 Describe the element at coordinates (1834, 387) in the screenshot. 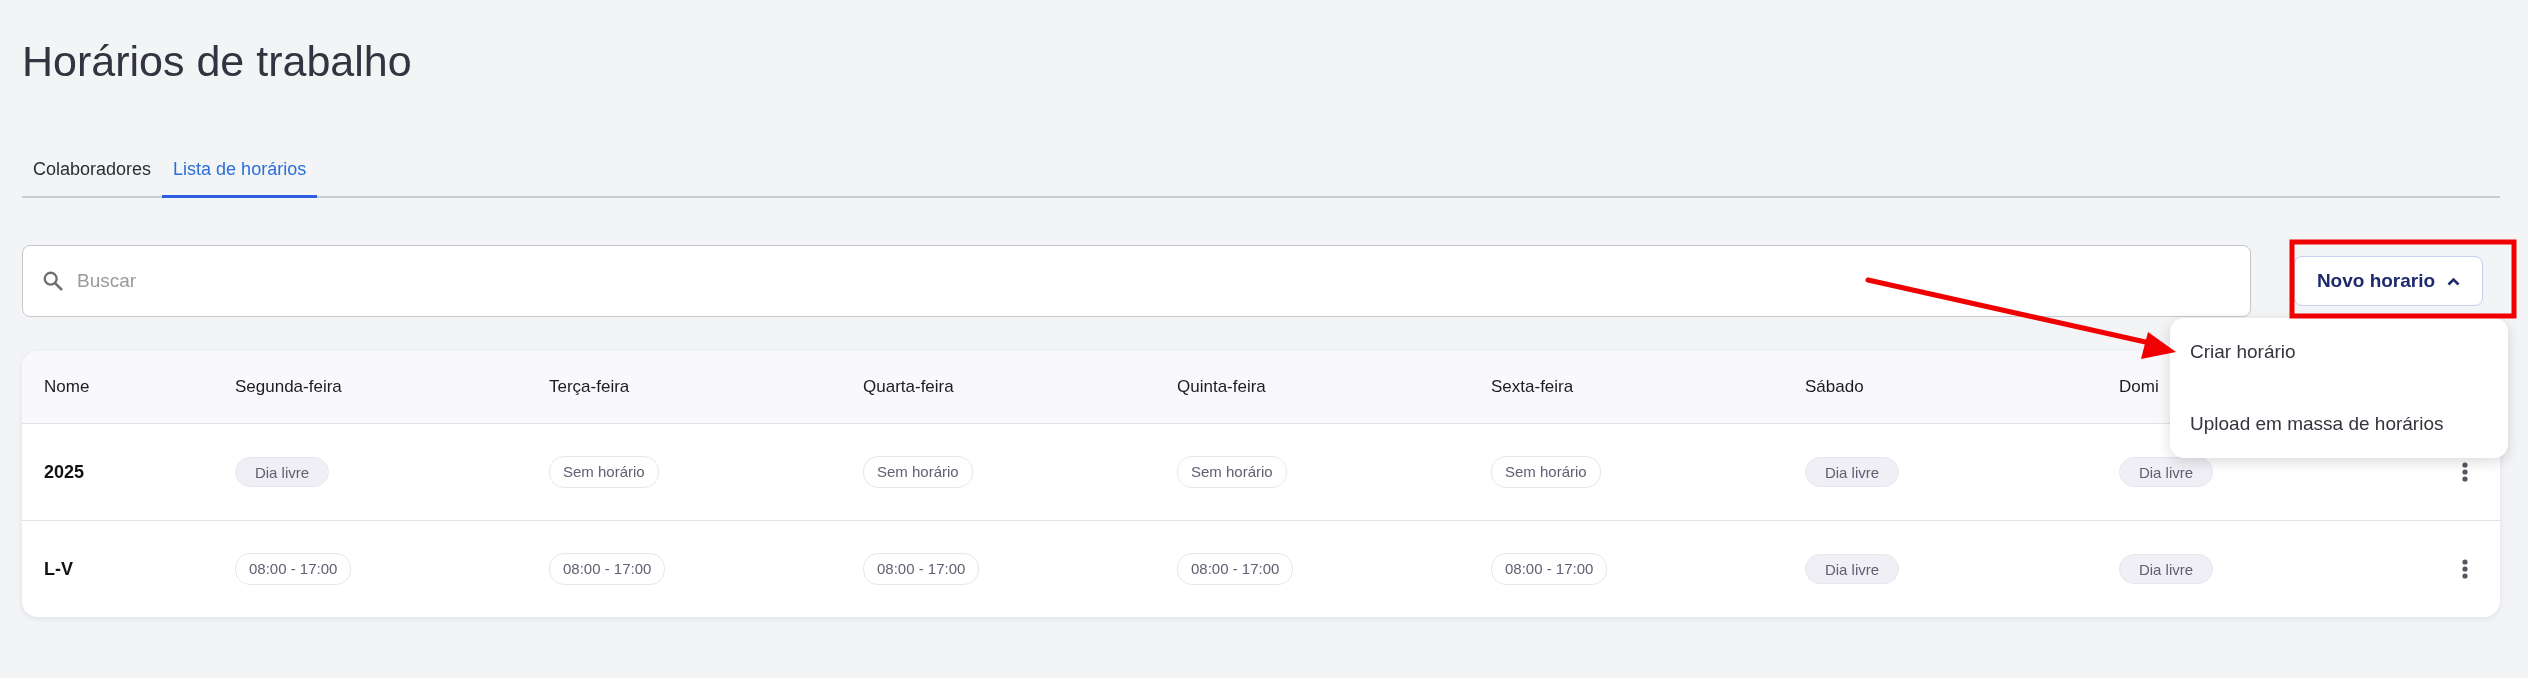

I see `column-header: Sábado` at that location.